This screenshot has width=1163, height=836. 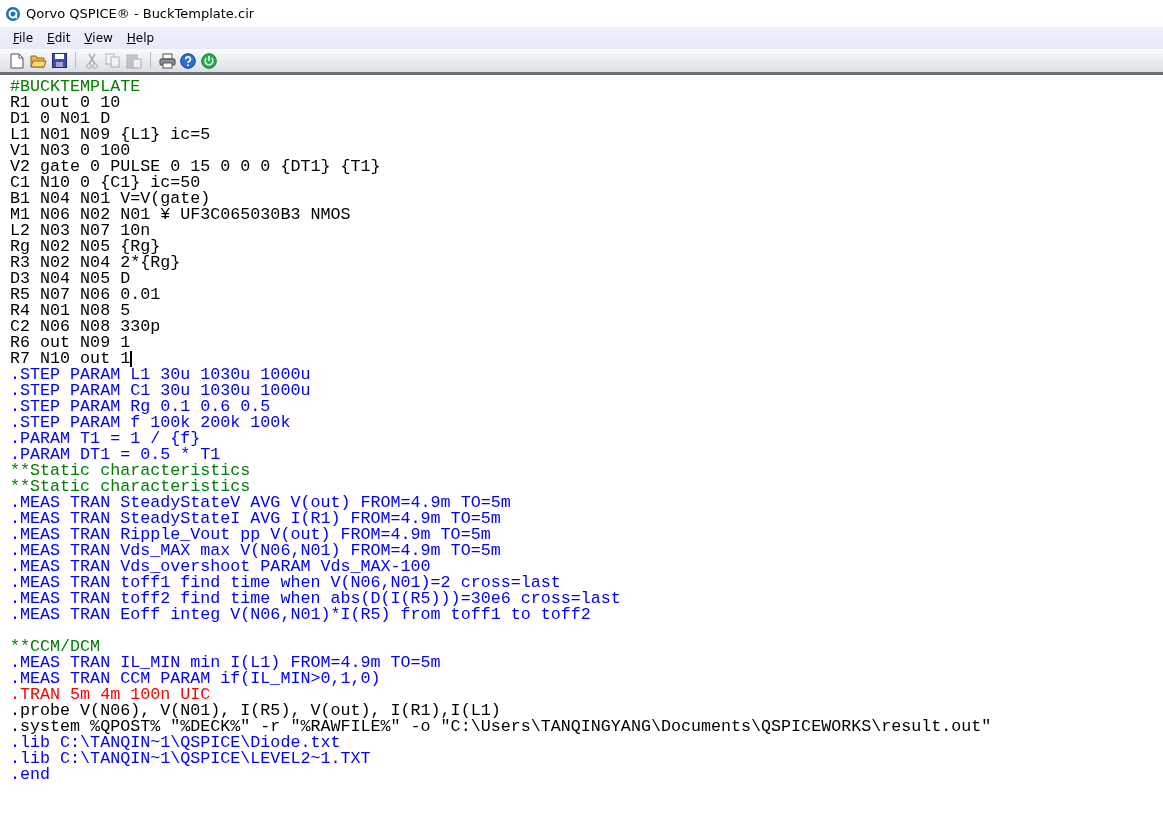 What do you see at coordinates (160, 375) in the screenshot?
I see `code-line: .STEP PARAM L1 30u 1030u 1000u` at bounding box center [160, 375].